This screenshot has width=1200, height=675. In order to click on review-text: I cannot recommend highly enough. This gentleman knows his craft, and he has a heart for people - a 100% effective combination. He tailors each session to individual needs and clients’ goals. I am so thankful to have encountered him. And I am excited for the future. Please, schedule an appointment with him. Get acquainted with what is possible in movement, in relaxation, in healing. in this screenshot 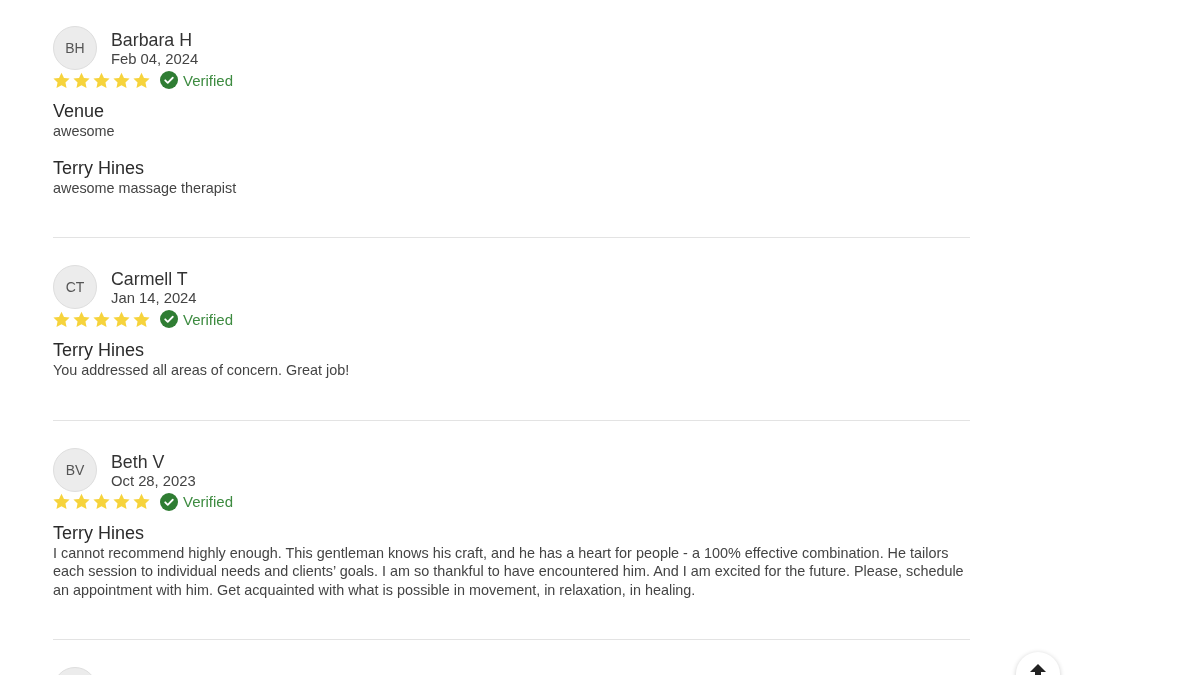, I will do `click(509, 571)`.